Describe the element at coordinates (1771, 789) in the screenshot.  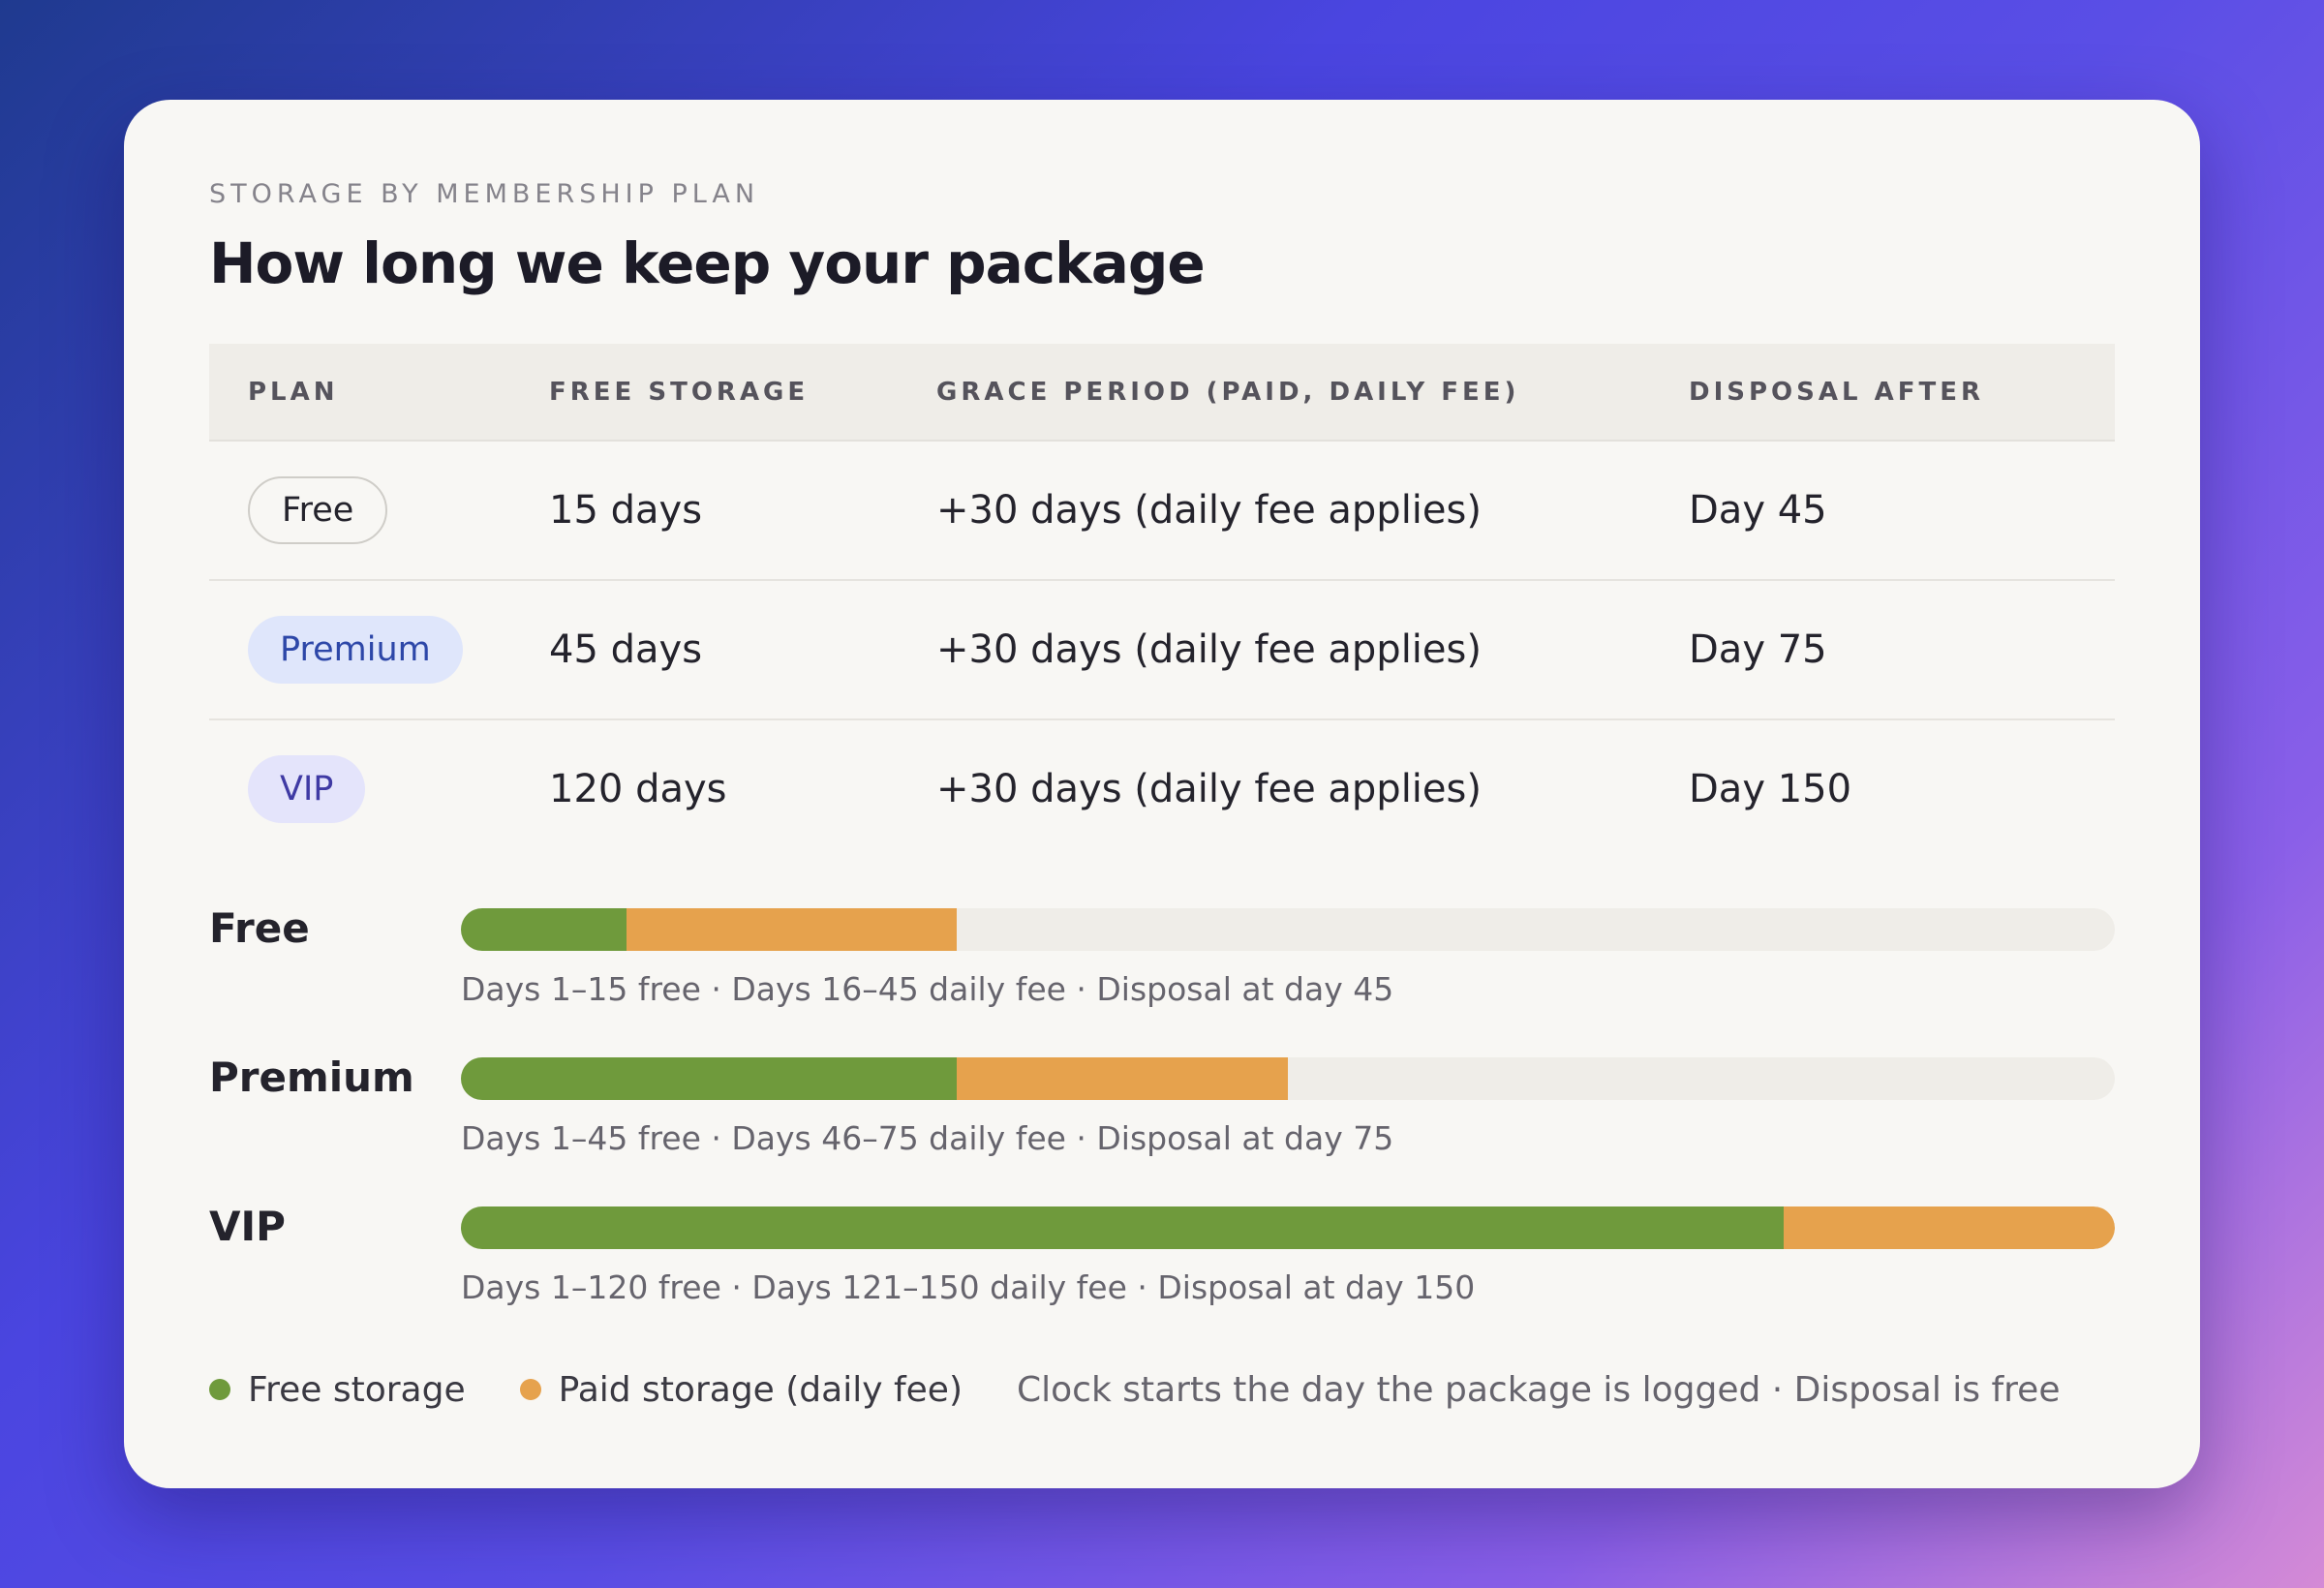
I see `disposal-cell: Day 150` at that location.